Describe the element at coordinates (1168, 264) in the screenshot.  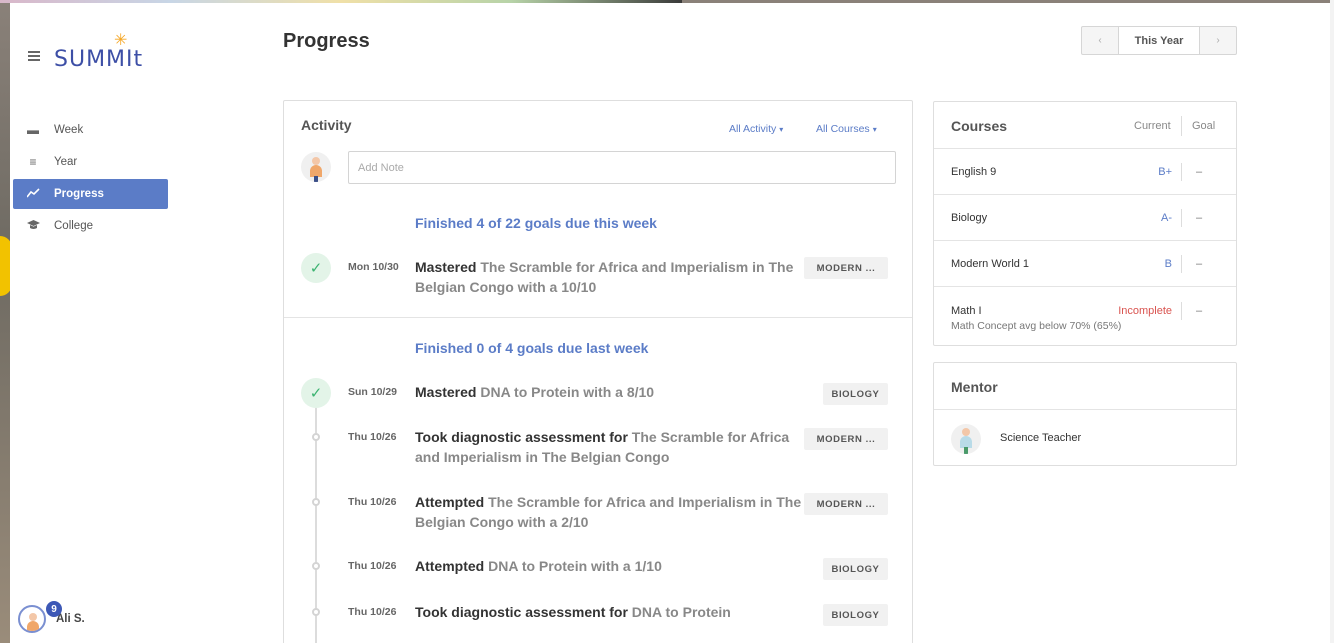
I see `course-current-grade: B` at that location.